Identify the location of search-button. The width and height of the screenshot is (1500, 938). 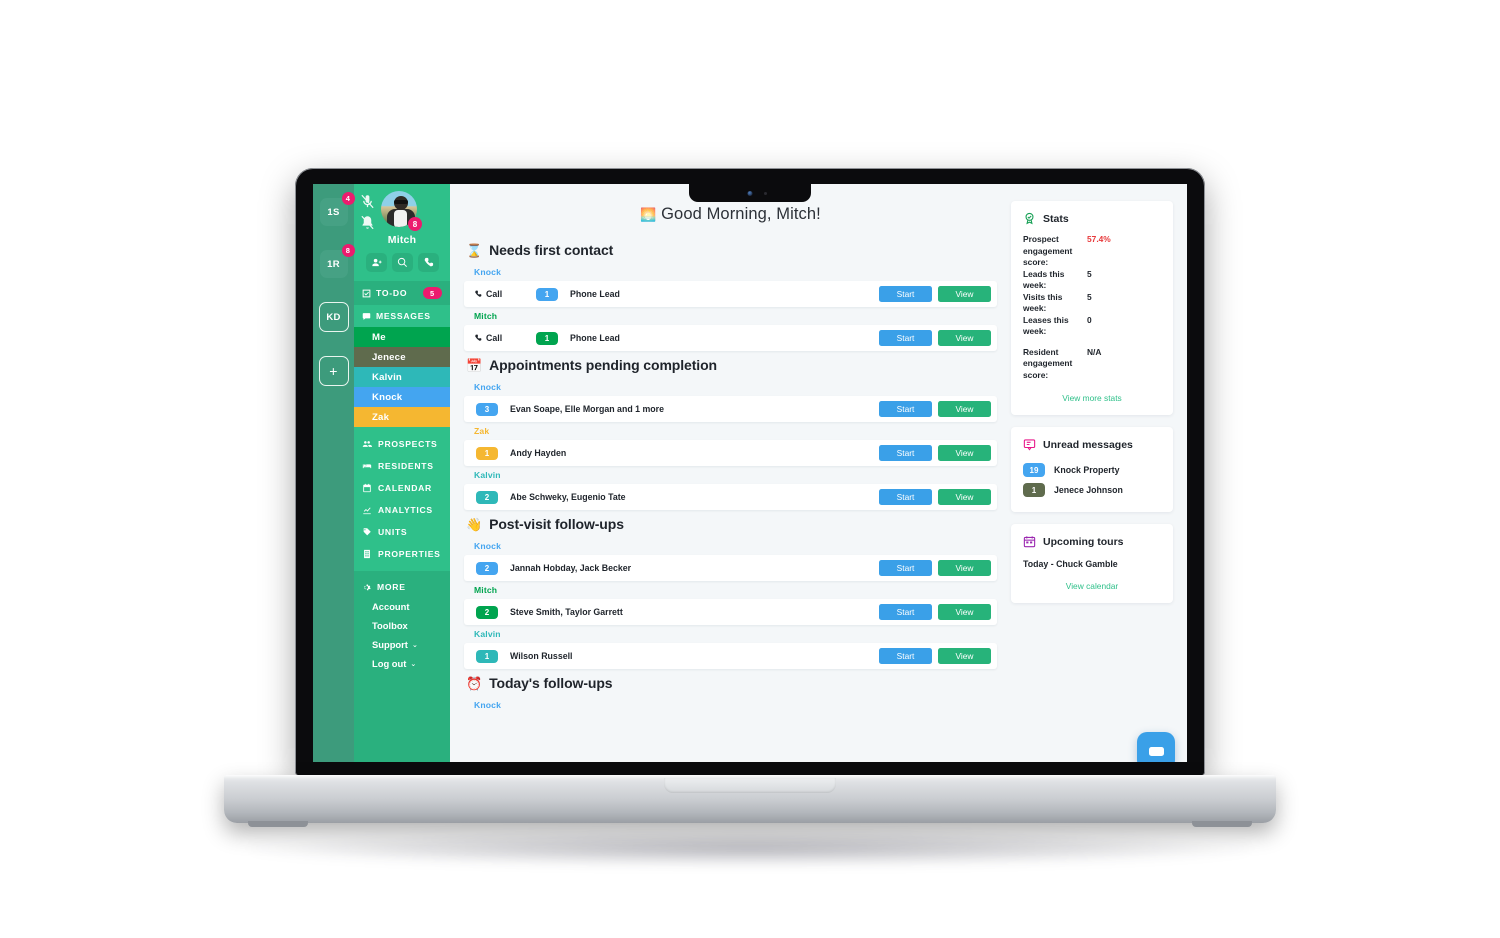
(402, 262).